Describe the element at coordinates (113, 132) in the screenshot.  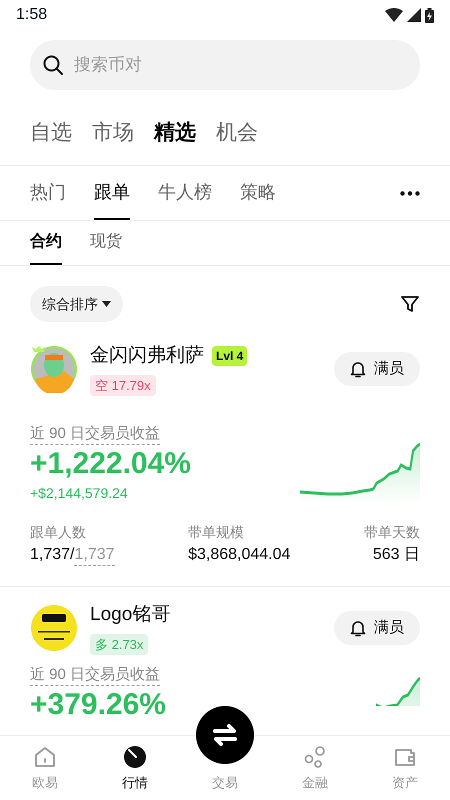
I see `main-tab: 市场` at that location.